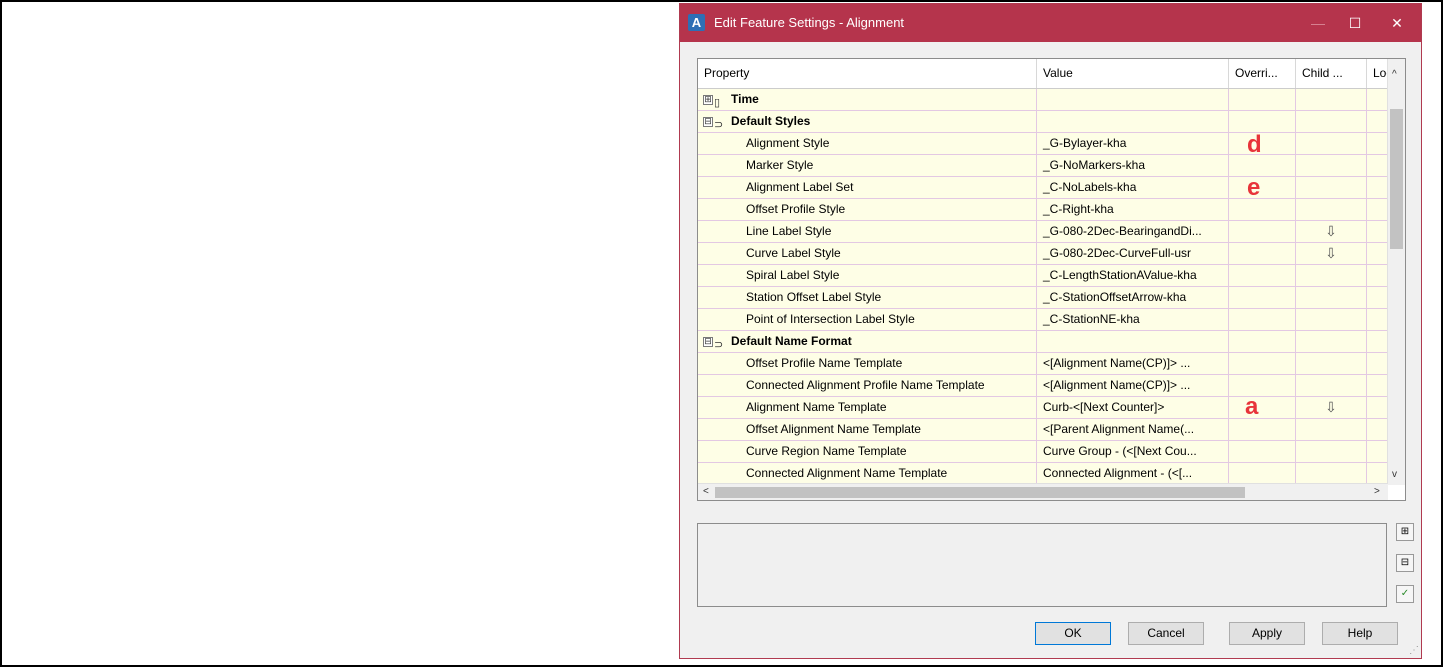  Describe the element at coordinates (1133, 209) in the screenshot. I see `value-cell: _C-Right-kha` at that location.